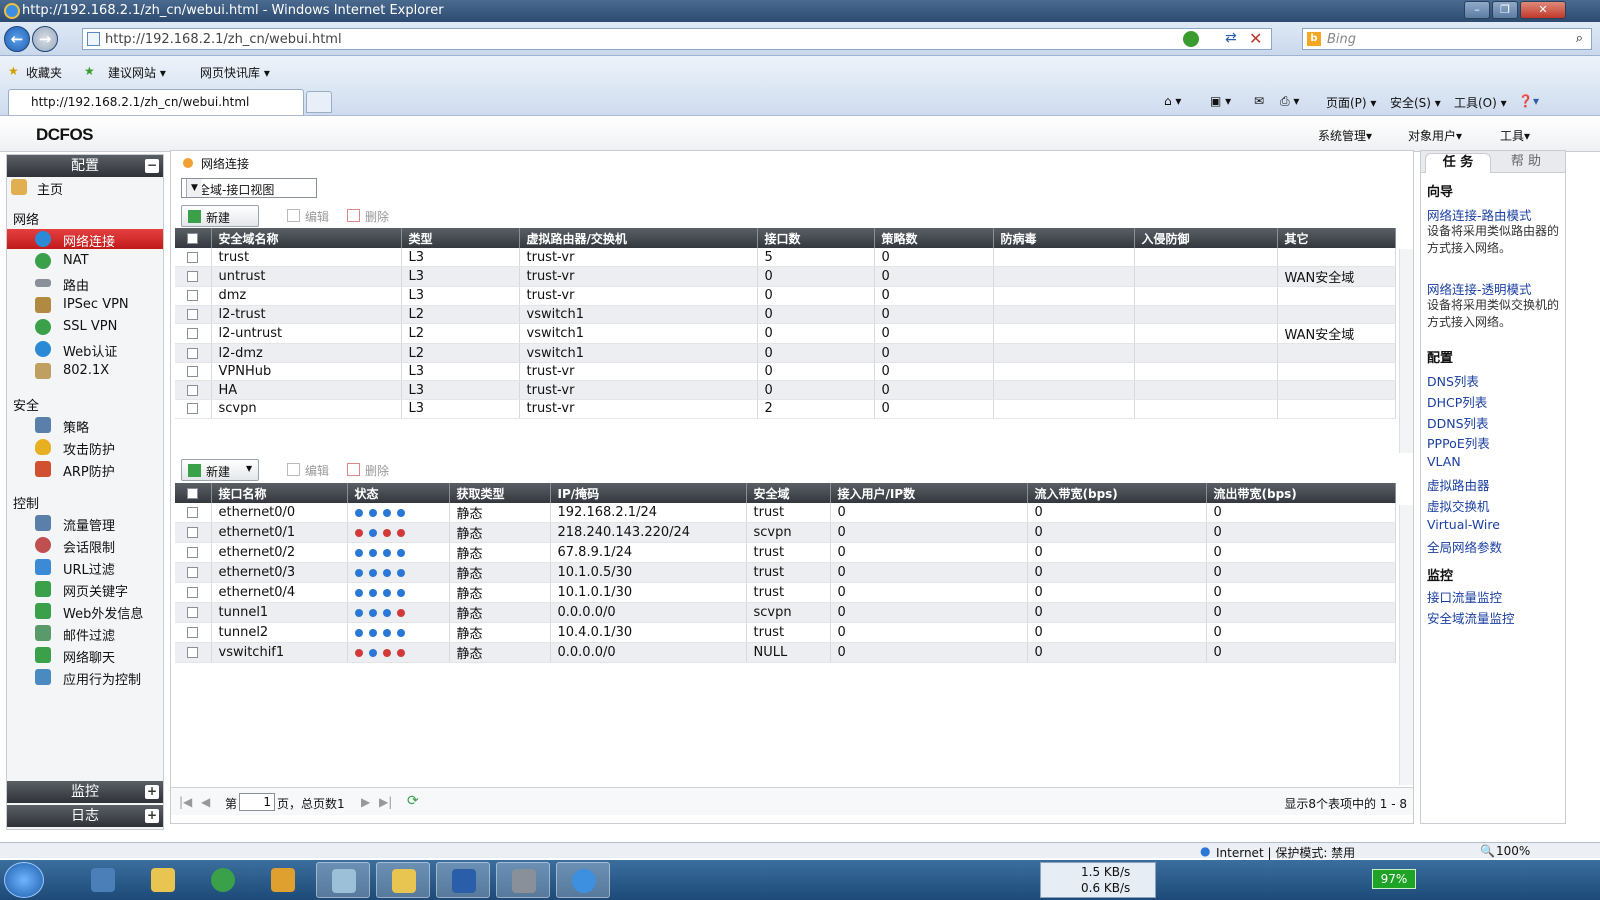  I want to click on safety-menu: 安全(S) ▾, so click(1415, 102).